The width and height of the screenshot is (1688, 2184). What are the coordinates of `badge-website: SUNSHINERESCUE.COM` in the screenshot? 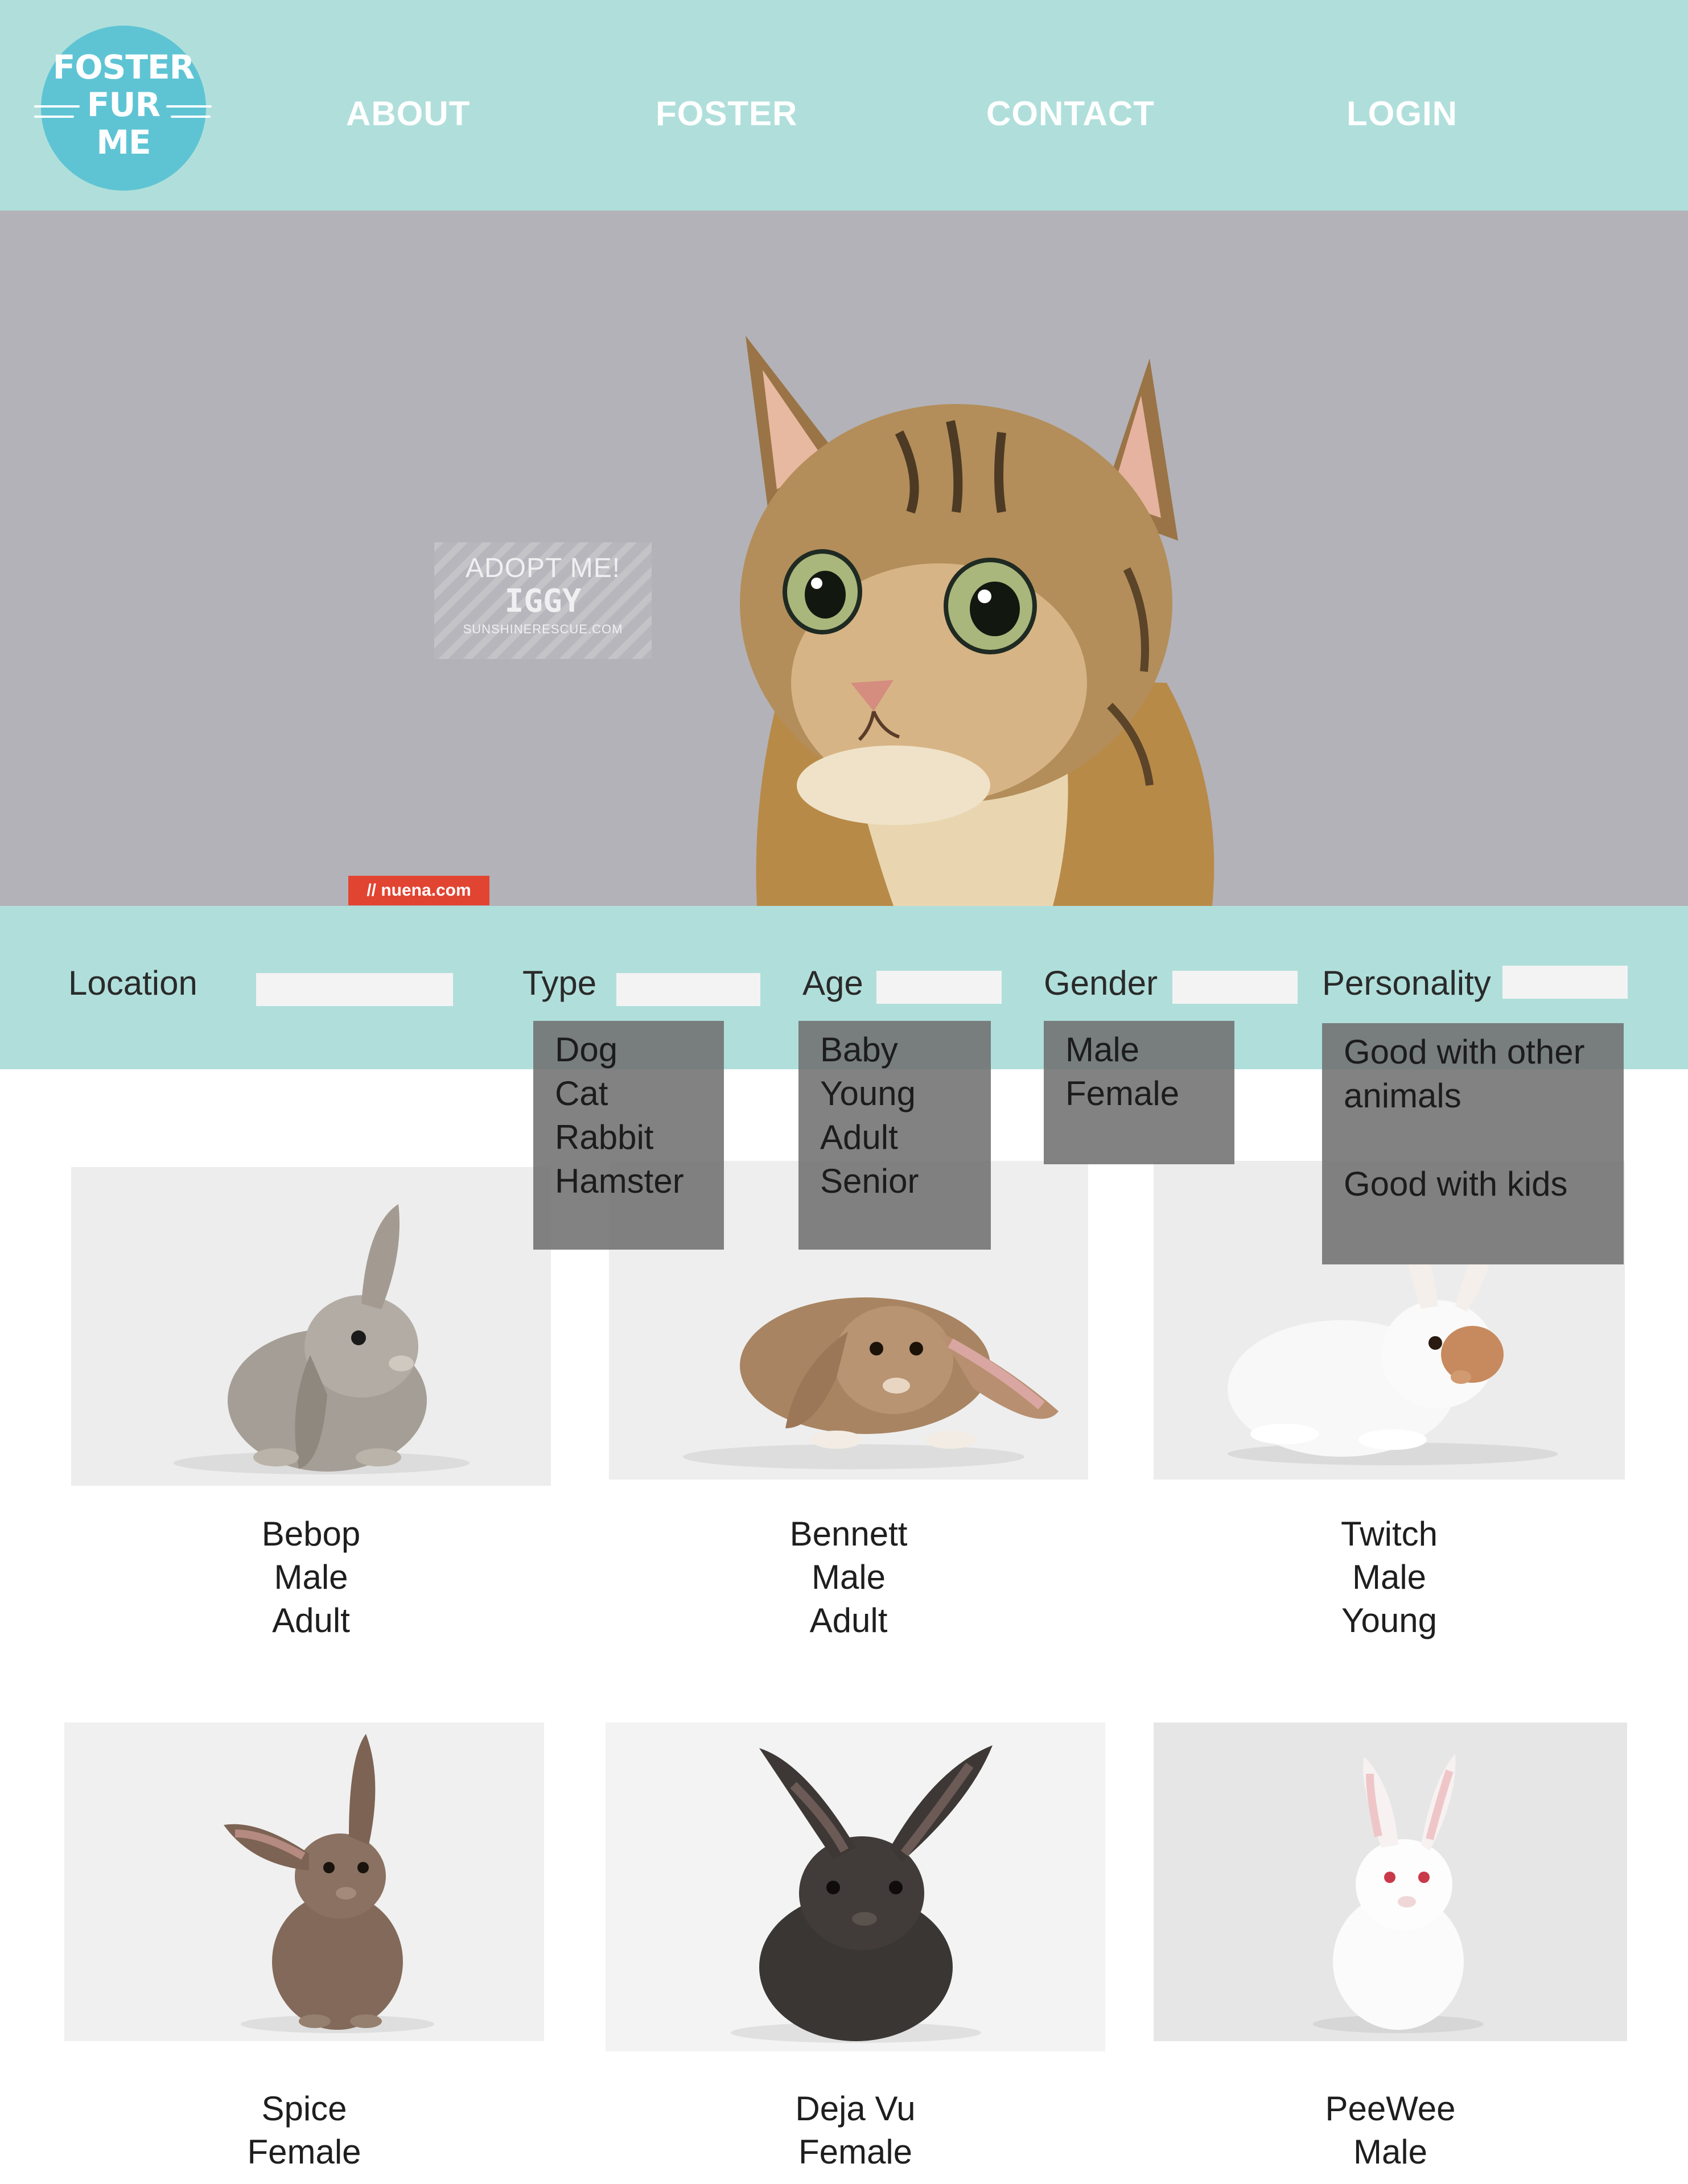 It's located at (543, 629).